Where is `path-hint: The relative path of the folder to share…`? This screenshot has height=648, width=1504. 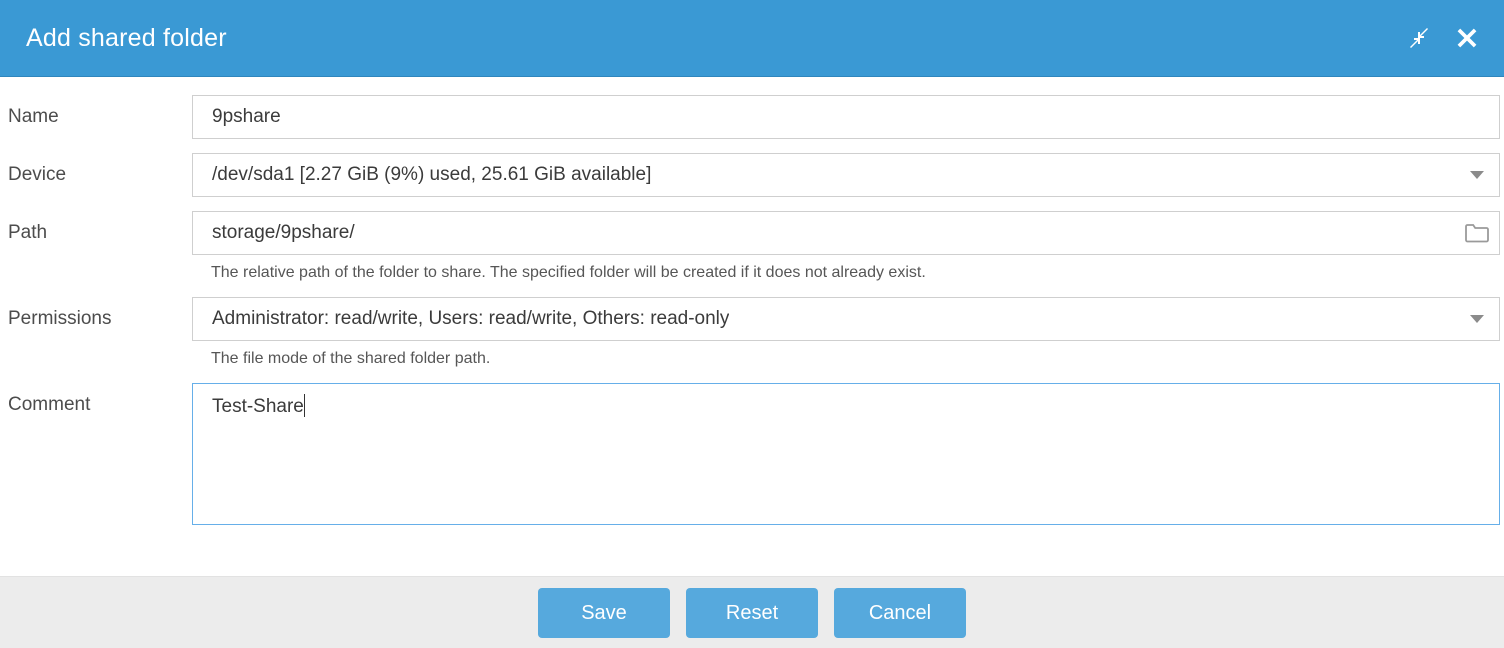
path-hint: The relative path of the folder to share… is located at coordinates (568, 272).